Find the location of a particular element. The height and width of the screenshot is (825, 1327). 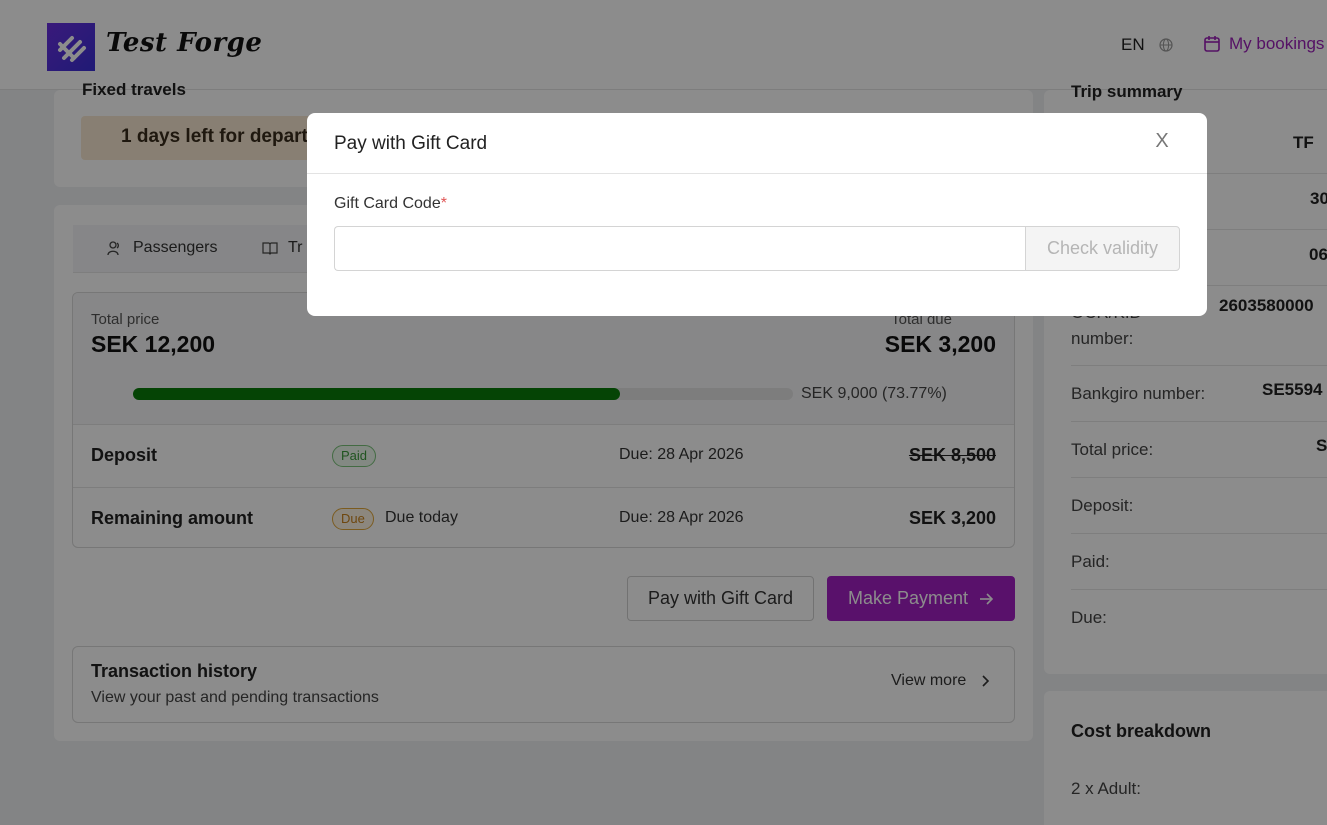

gift-card-code-label: Gift Card Code* is located at coordinates (390, 204).